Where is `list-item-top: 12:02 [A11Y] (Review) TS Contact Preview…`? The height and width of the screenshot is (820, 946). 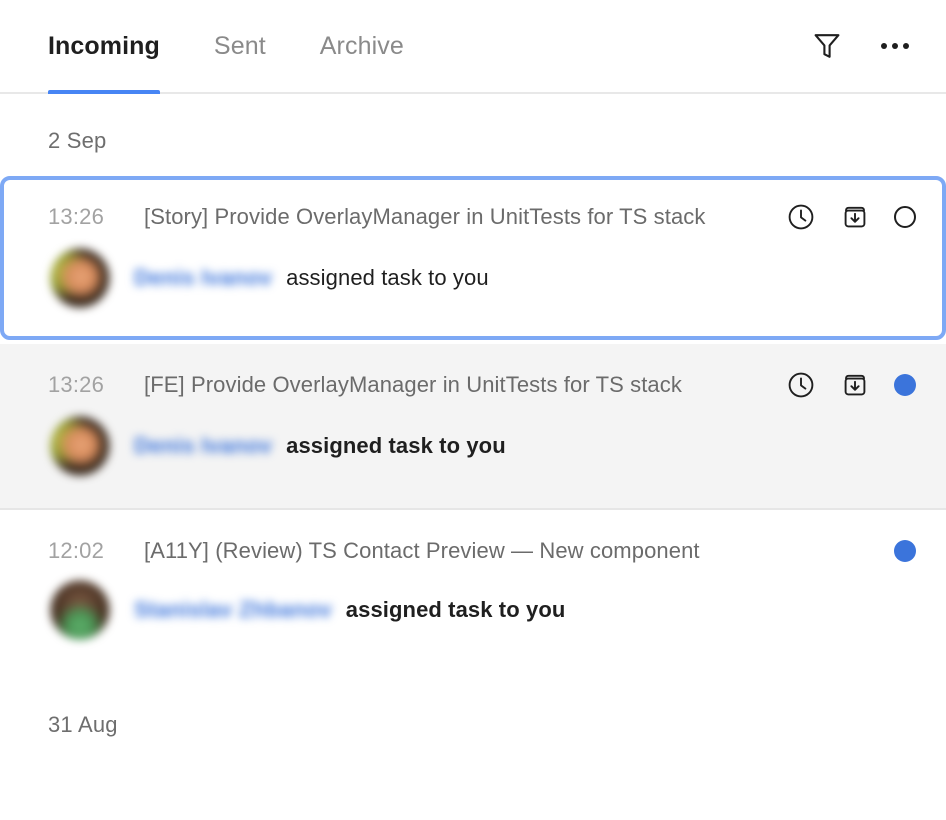 list-item-top: 12:02 [A11Y] (Review) TS Contact Preview… is located at coordinates (482, 551).